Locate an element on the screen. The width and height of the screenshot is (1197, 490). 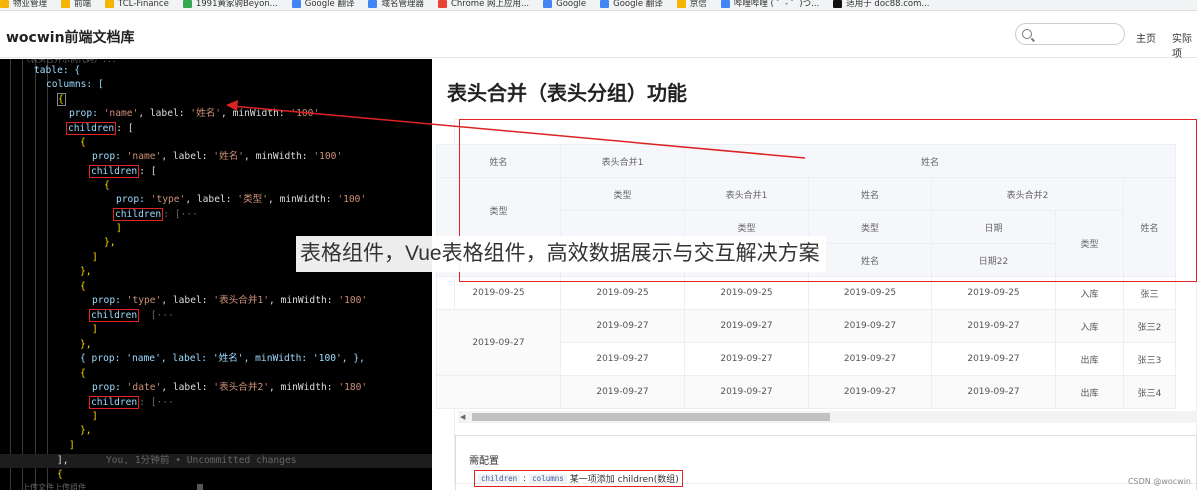
bookmark-item: 域名管理器 is located at coordinates (396, 4).